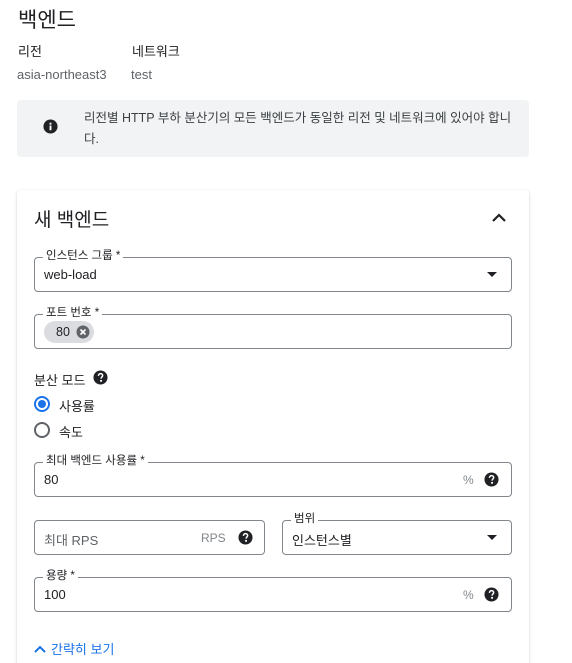  What do you see at coordinates (42, 430) in the screenshot?
I see `radio-rate` at bounding box center [42, 430].